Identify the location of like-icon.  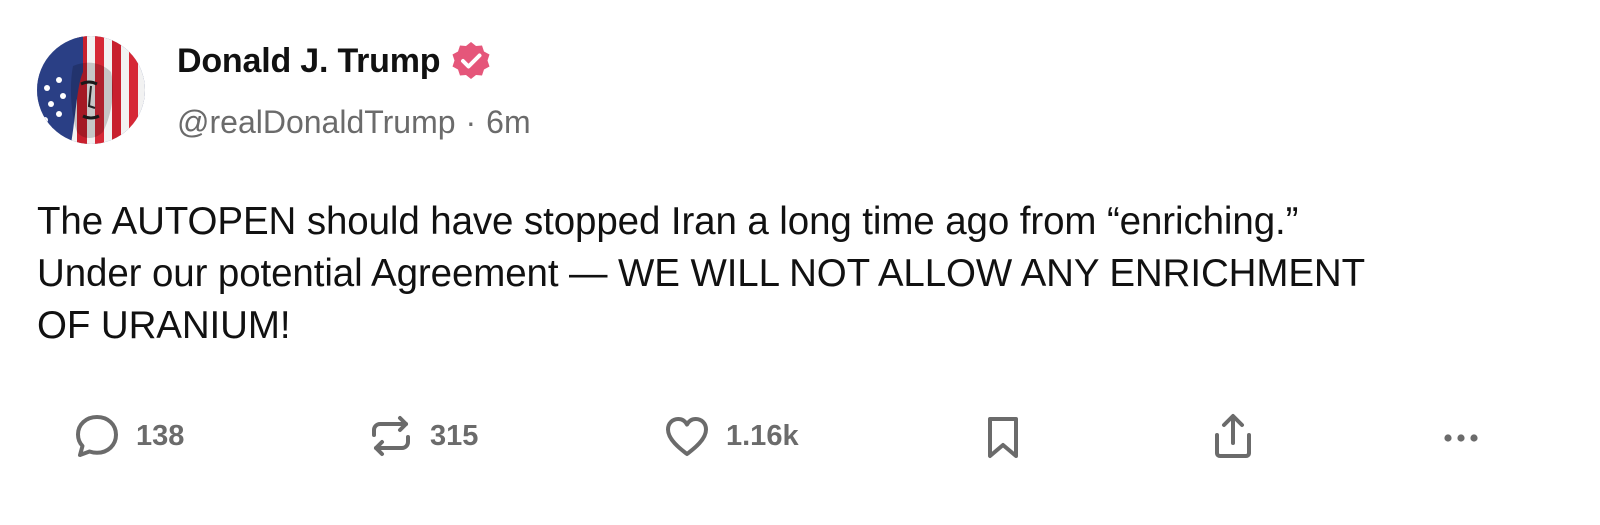
(687, 436).